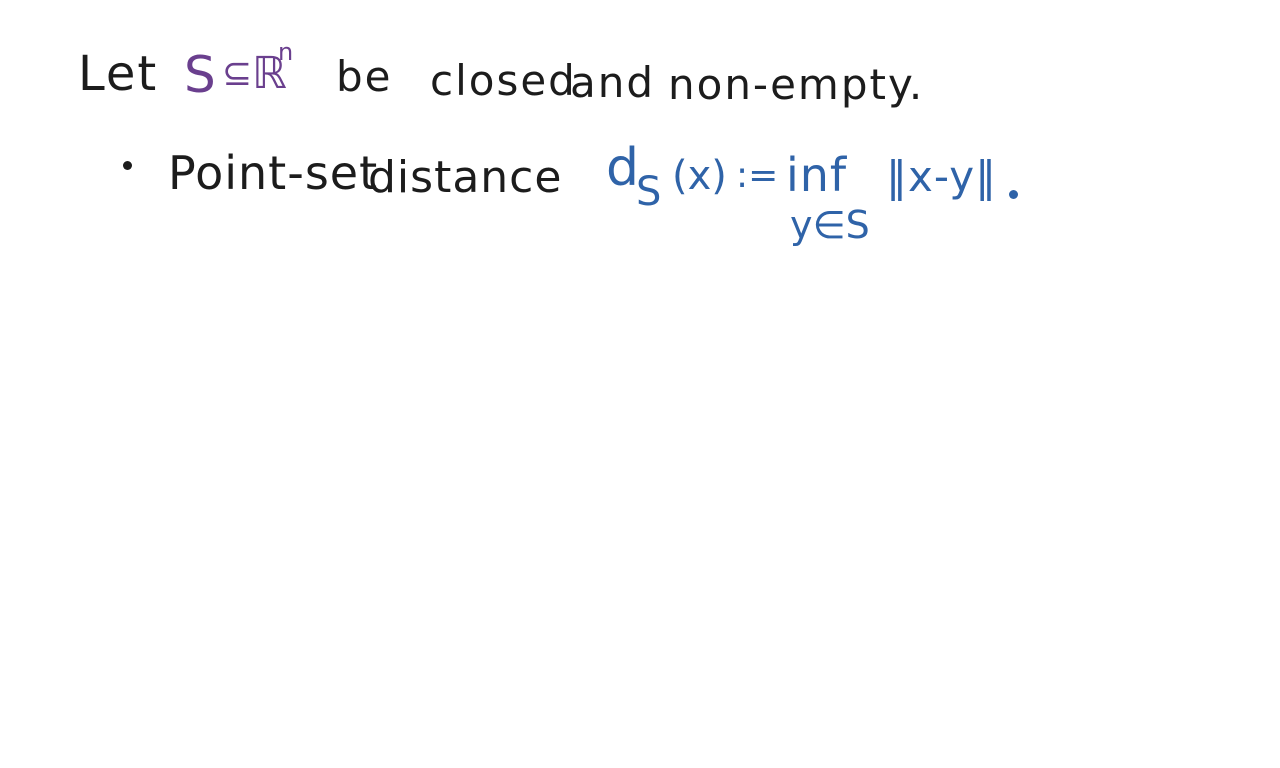 Image resolution: width=1280 pixels, height=768 pixels. Describe the element at coordinates (1013, 194) in the screenshot. I see `formula-period` at that location.